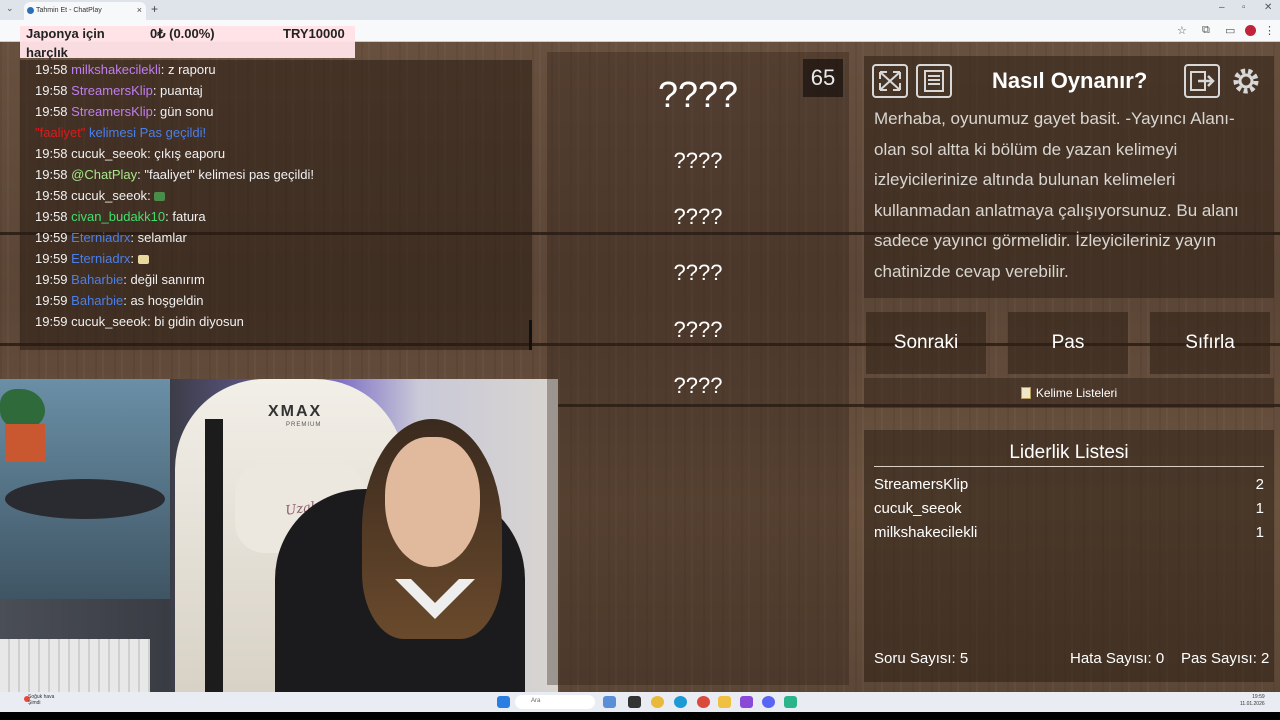  What do you see at coordinates (555, 702) in the screenshot?
I see `taskbar-search: Ara` at bounding box center [555, 702].